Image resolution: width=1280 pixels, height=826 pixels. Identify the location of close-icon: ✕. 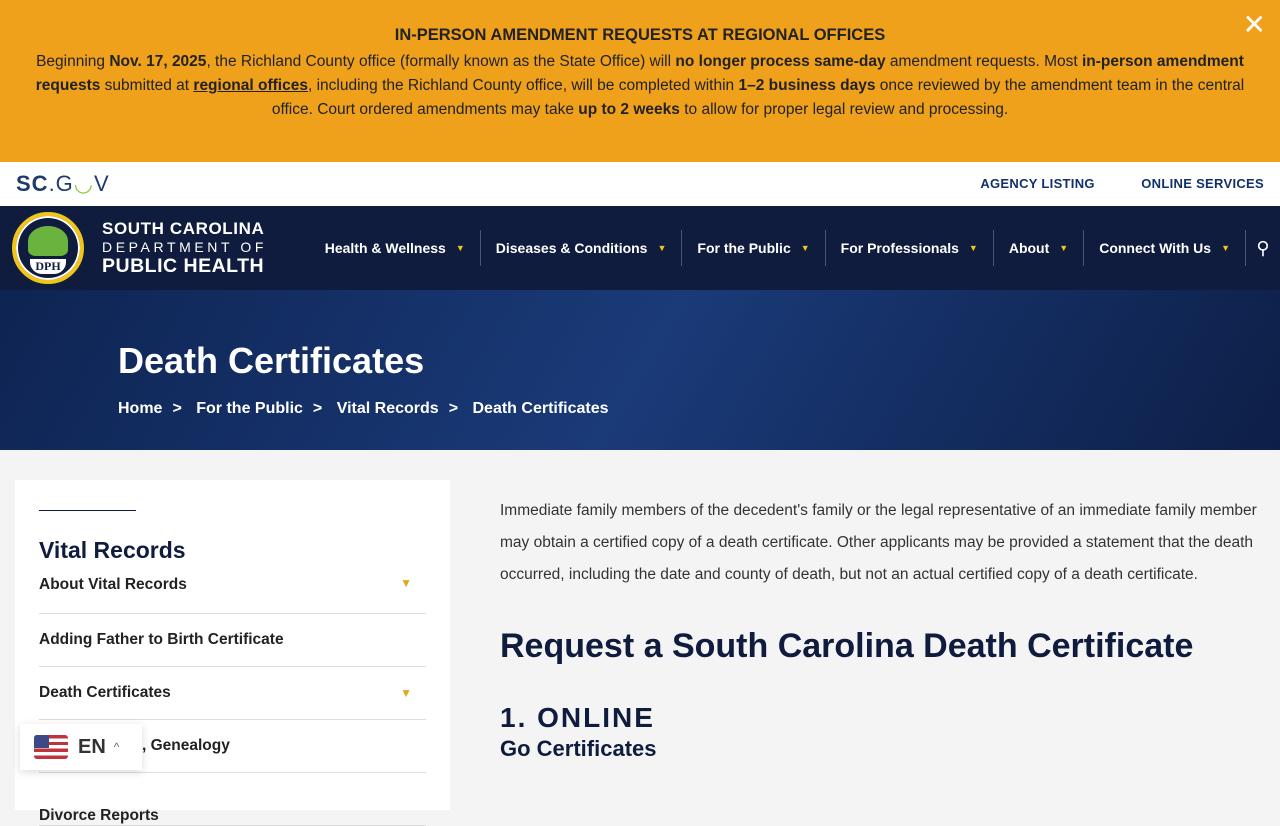
(1254, 24).